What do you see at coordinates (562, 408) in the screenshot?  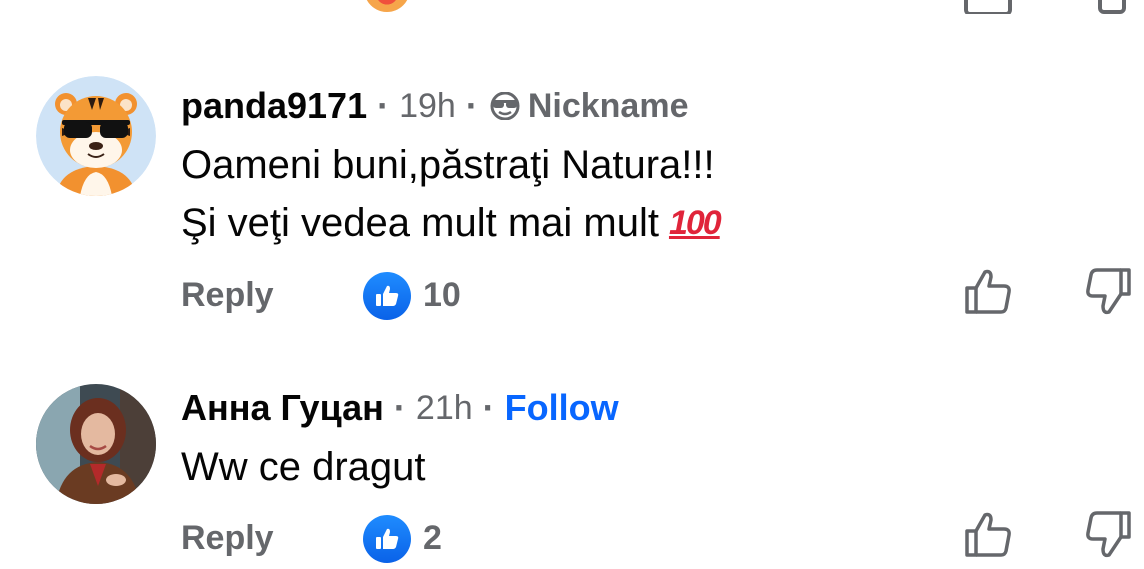 I see `follow-button: Follow` at bounding box center [562, 408].